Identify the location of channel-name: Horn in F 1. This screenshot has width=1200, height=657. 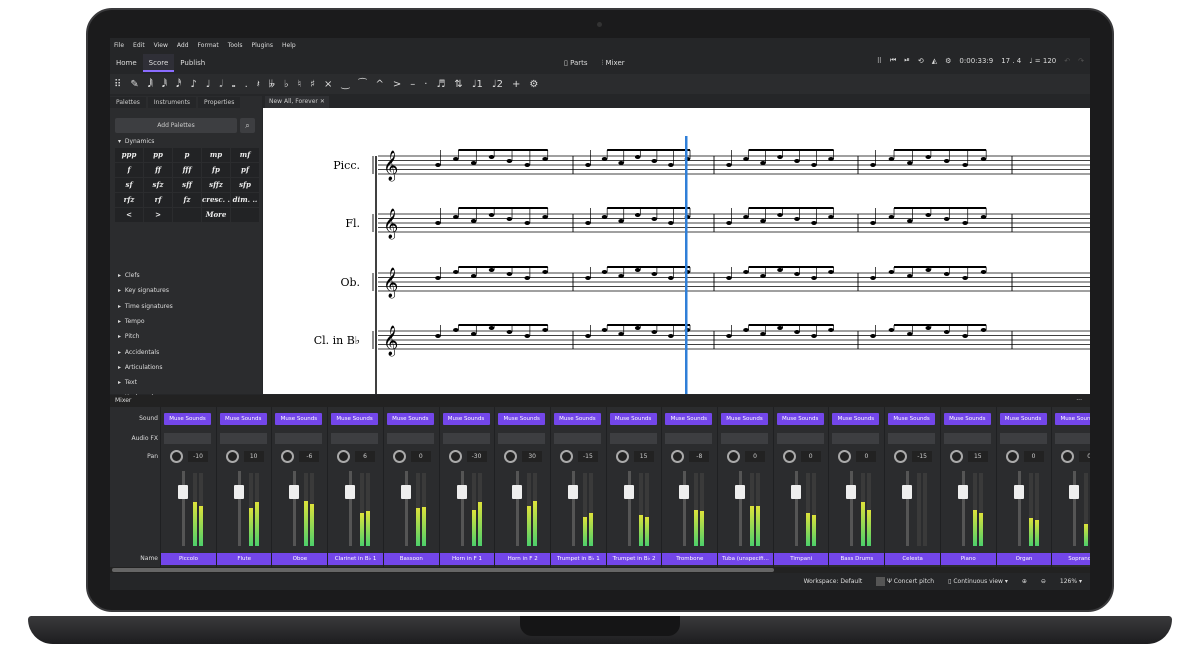
(467, 559).